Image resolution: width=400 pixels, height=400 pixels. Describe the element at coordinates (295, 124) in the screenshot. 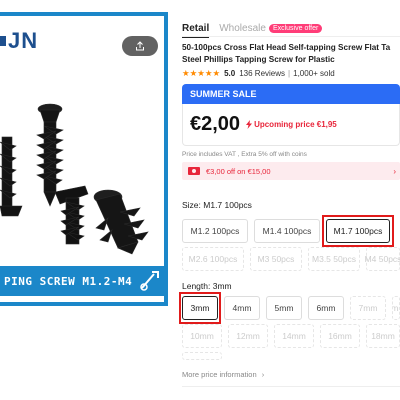

I see `upcoming-price-text: Upcoming price €1,95` at that location.